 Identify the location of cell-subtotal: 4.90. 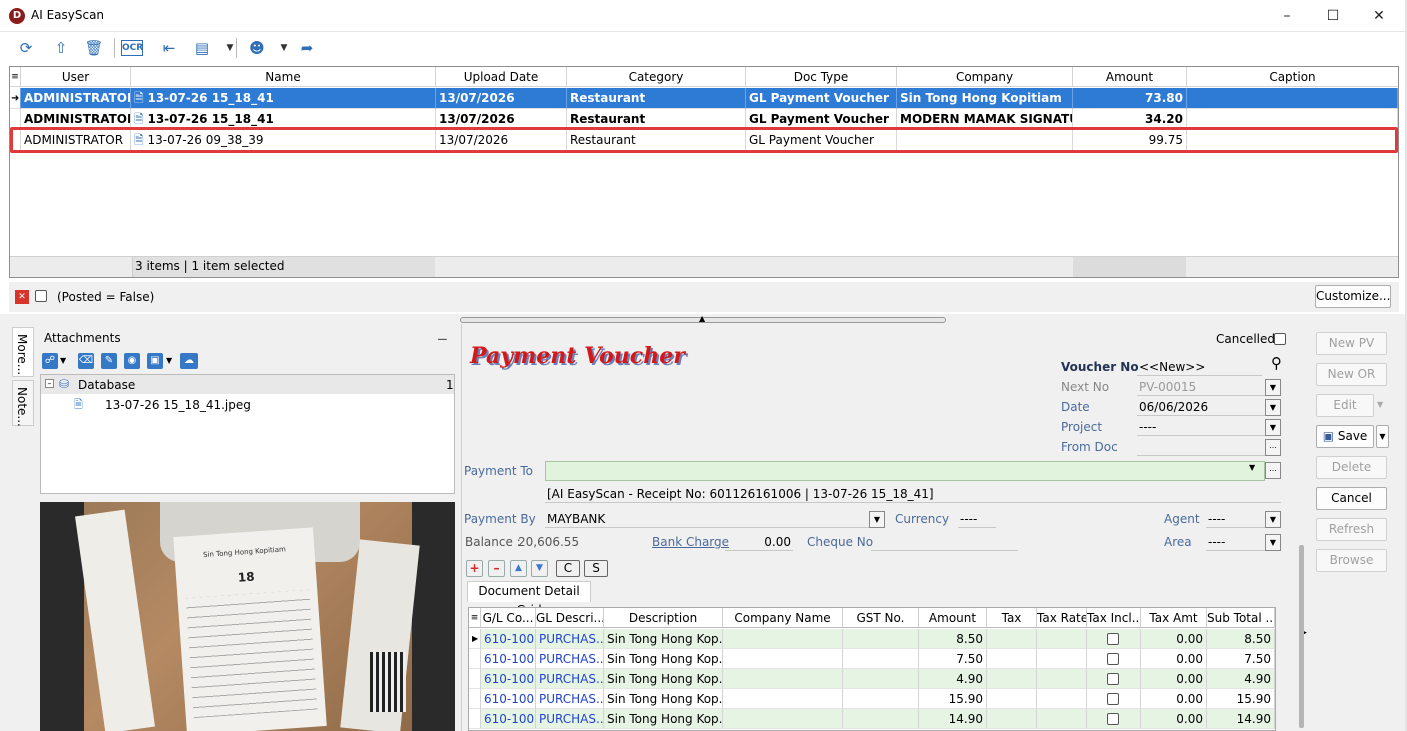
(1241, 679).